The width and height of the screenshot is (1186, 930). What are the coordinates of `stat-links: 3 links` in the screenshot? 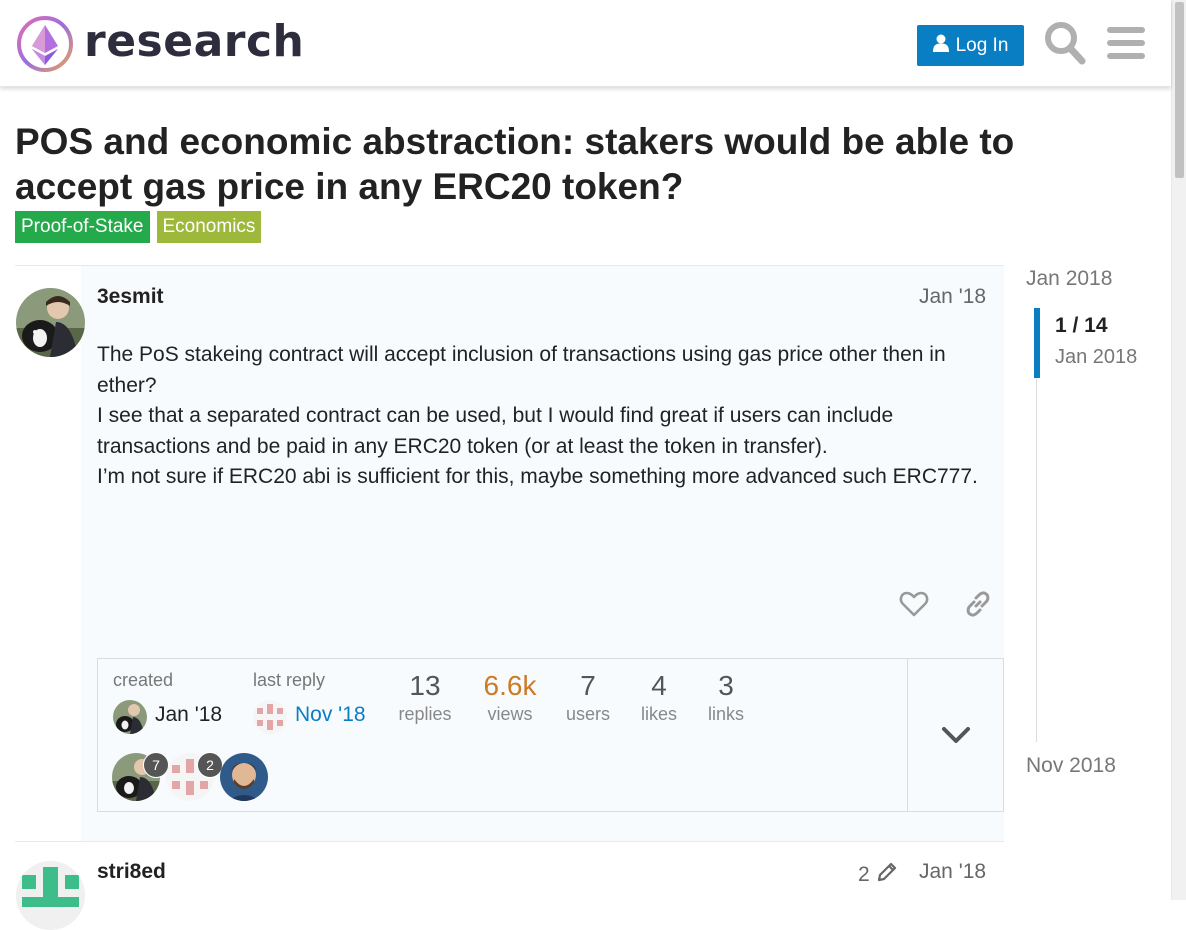 It's located at (726, 697).